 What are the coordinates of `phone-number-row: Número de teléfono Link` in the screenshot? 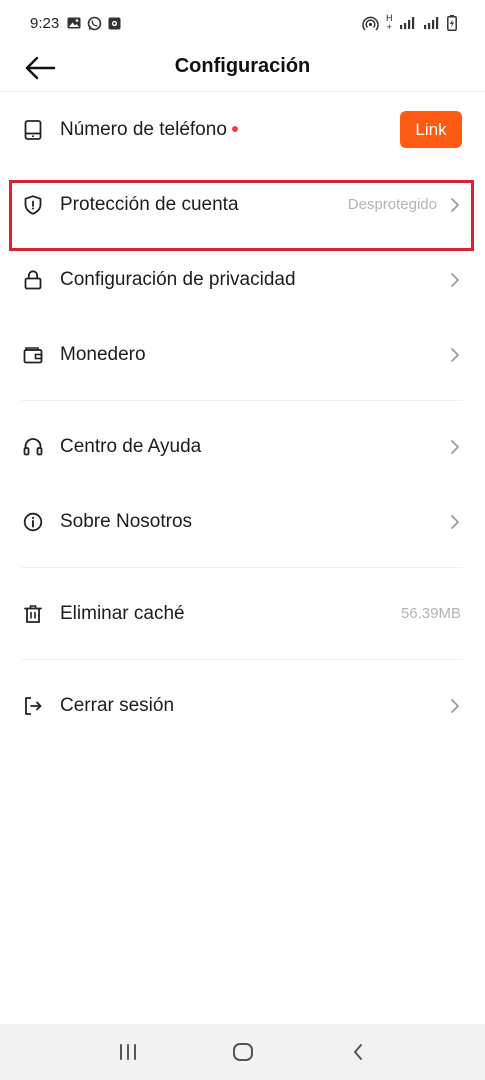 It's located at (242, 129).